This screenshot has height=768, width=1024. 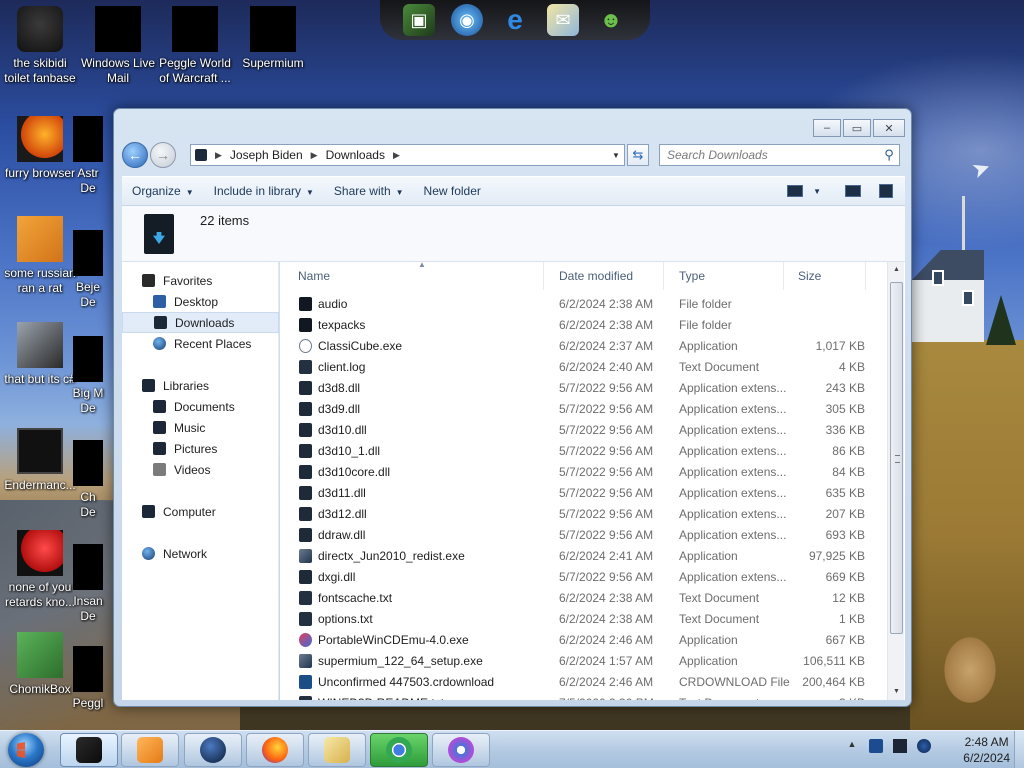 What do you see at coordinates (900, 746) in the screenshot?
I see `network-monitor-icon` at bounding box center [900, 746].